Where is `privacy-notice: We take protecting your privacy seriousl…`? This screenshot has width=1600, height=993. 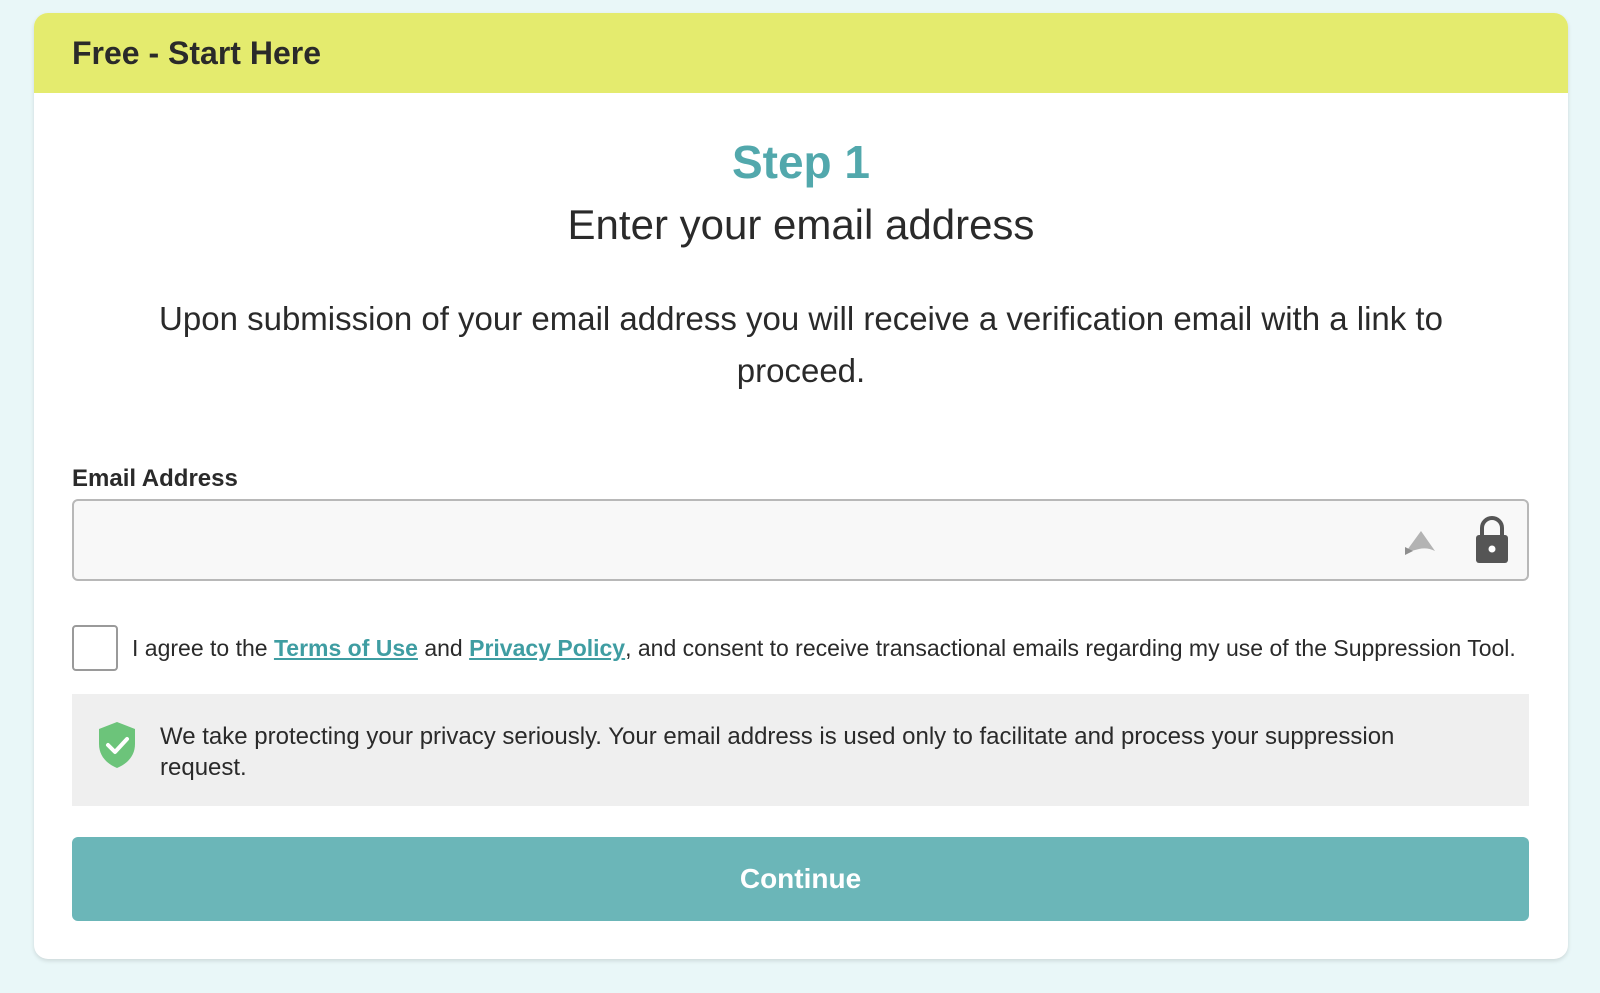 privacy-notice: We take protecting your privacy seriousl… is located at coordinates (800, 750).